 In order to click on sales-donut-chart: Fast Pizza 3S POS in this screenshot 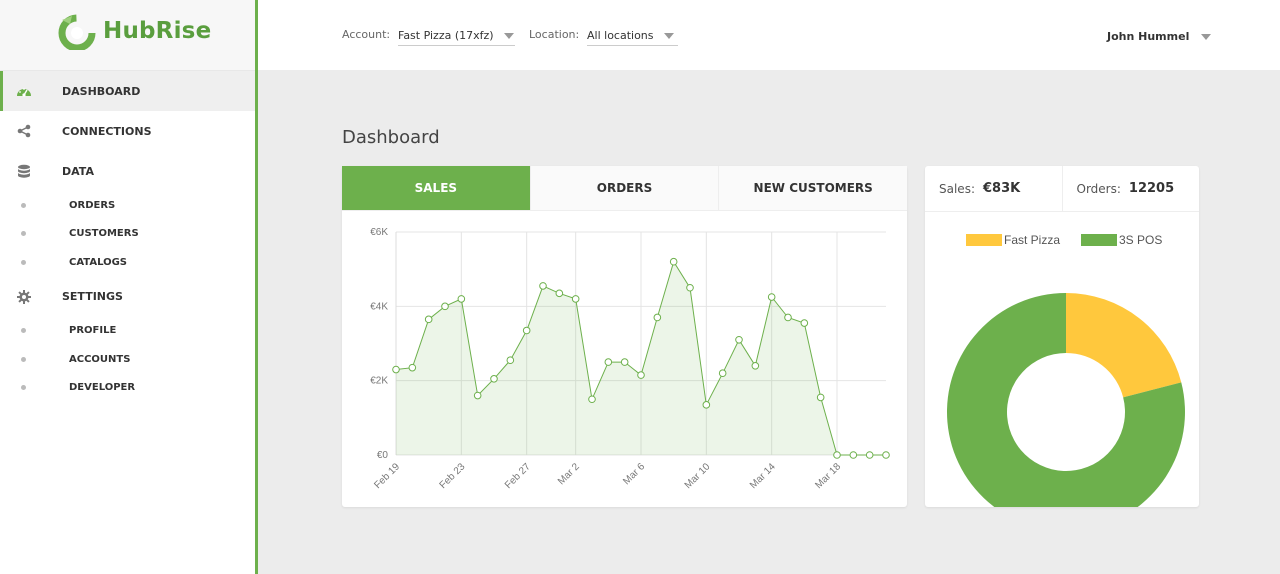, I will do `click(1066, 370)`.